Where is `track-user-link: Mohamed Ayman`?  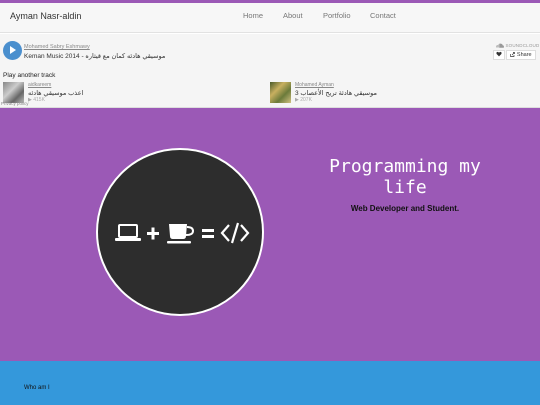 track-user-link: Mohamed Ayman is located at coordinates (314, 85).